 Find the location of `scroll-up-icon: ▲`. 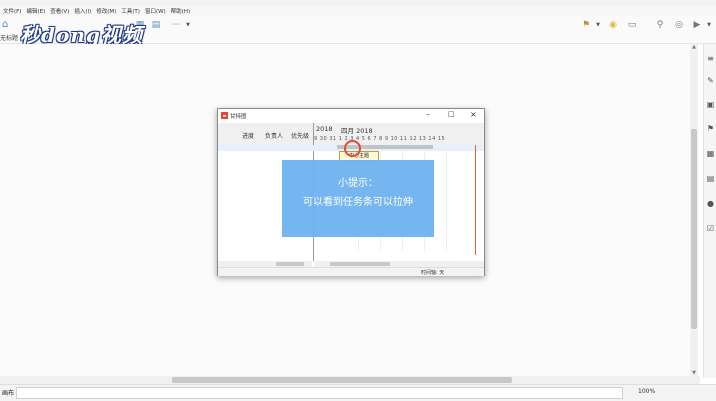

scroll-up-icon: ▲ is located at coordinates (694, 47).